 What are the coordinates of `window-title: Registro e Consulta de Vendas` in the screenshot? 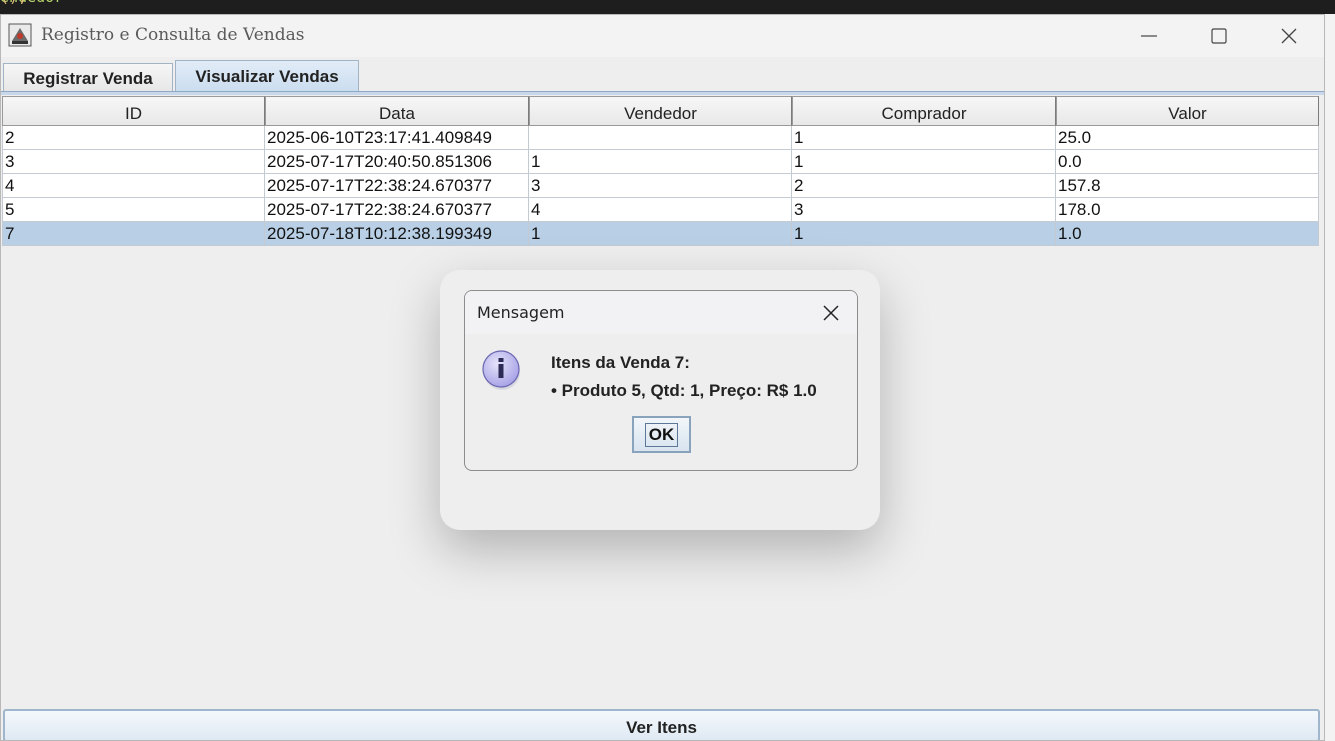 It's located at (173, 35).